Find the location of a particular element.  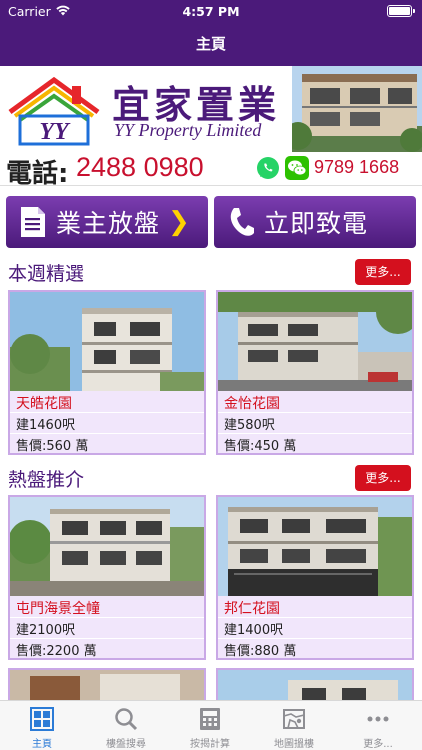

tab-label: 地圖搵樓 is located at coordinates (294, 744).